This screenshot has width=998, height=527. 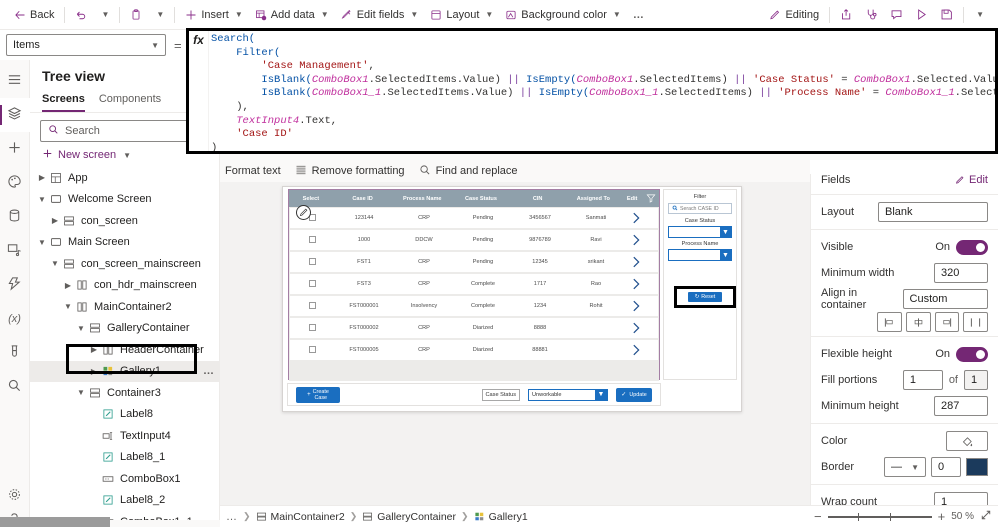 What do you see at coordinates (318, 394) in the screenshot?
I see `create-case-button: + Create Case` at bounding box center [318, 394].